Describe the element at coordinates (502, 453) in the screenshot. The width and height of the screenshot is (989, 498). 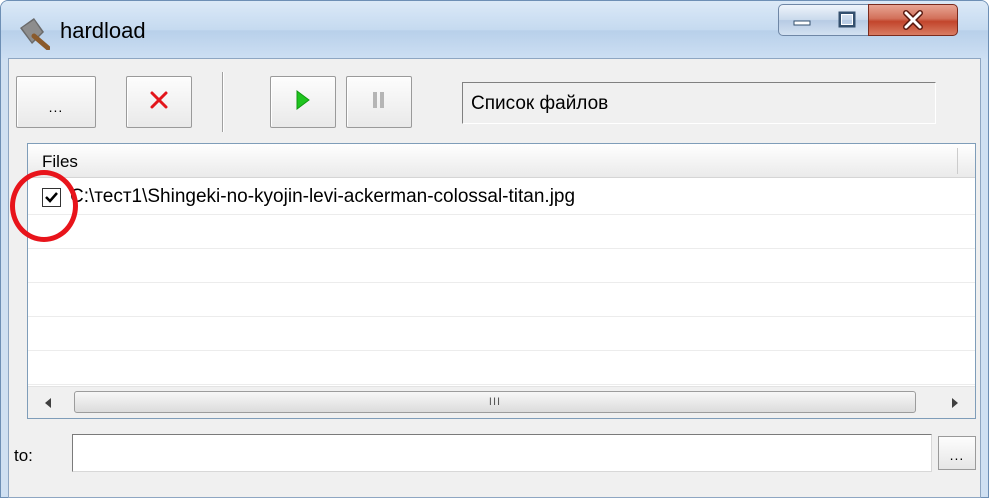
I see `destination-input` at that location.